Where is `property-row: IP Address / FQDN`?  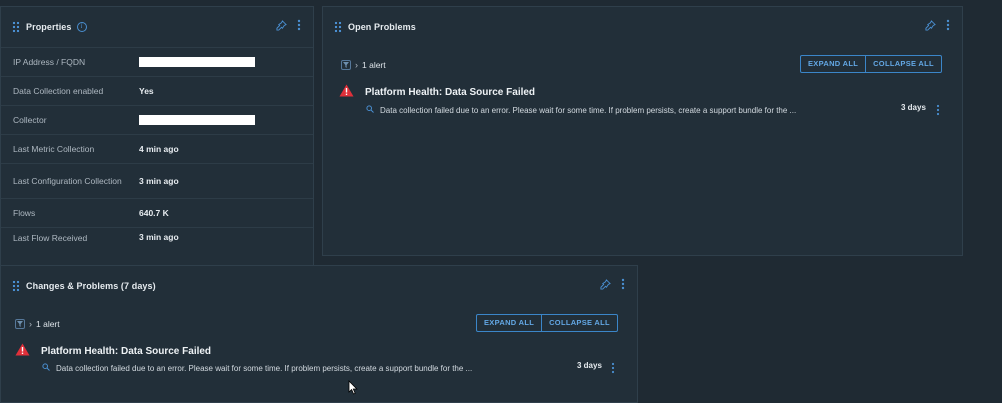
property-row: IP Address / FQDN is located at coordinates (157, 61).